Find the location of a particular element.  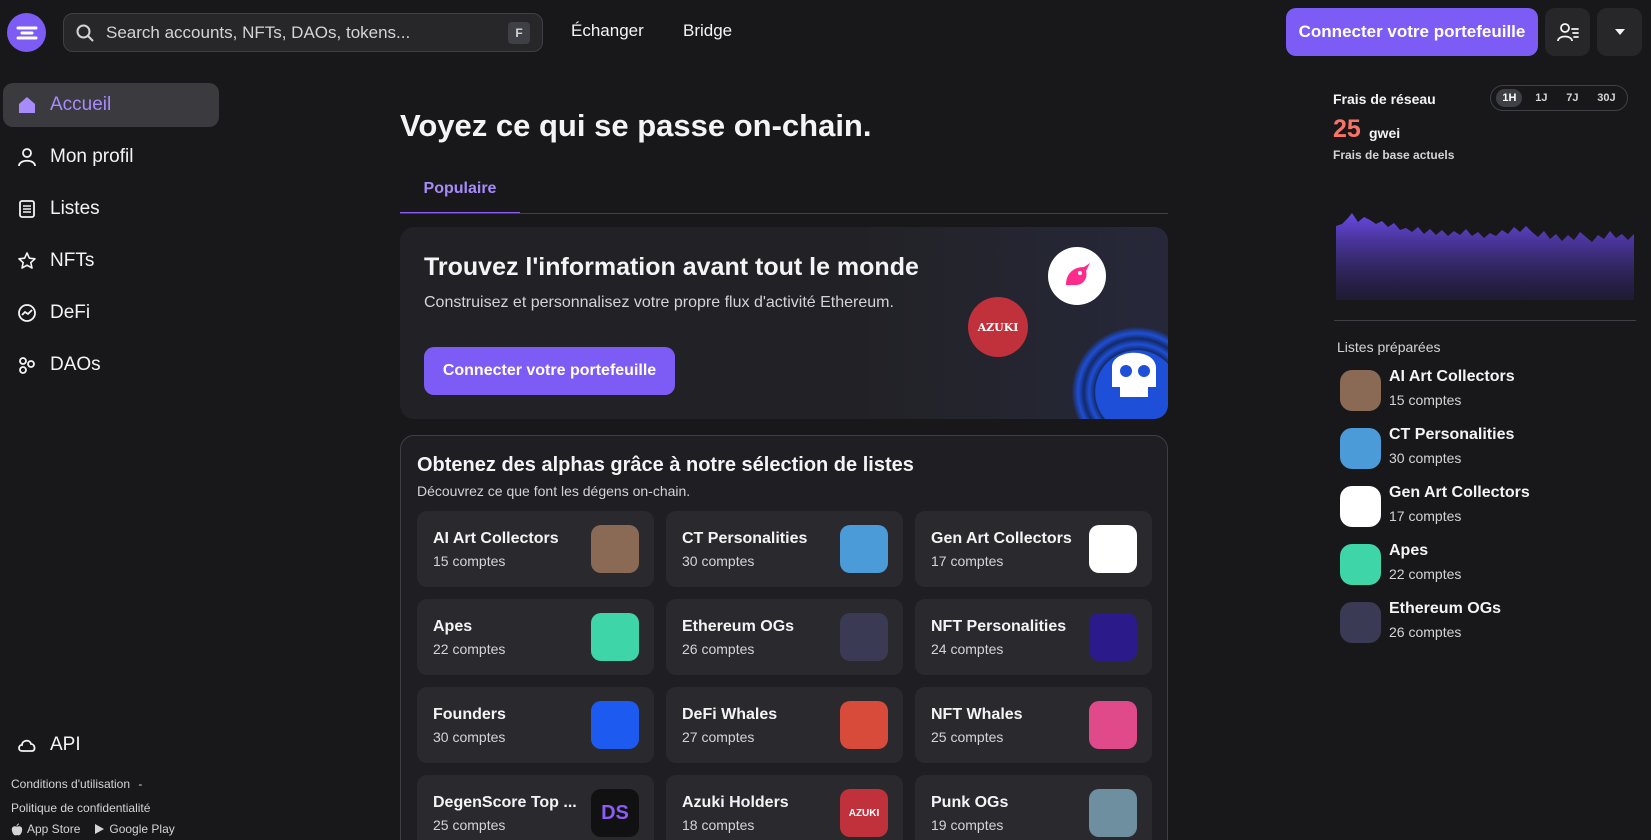

menu-dropdown-button is located at coordinates (1619, 32).